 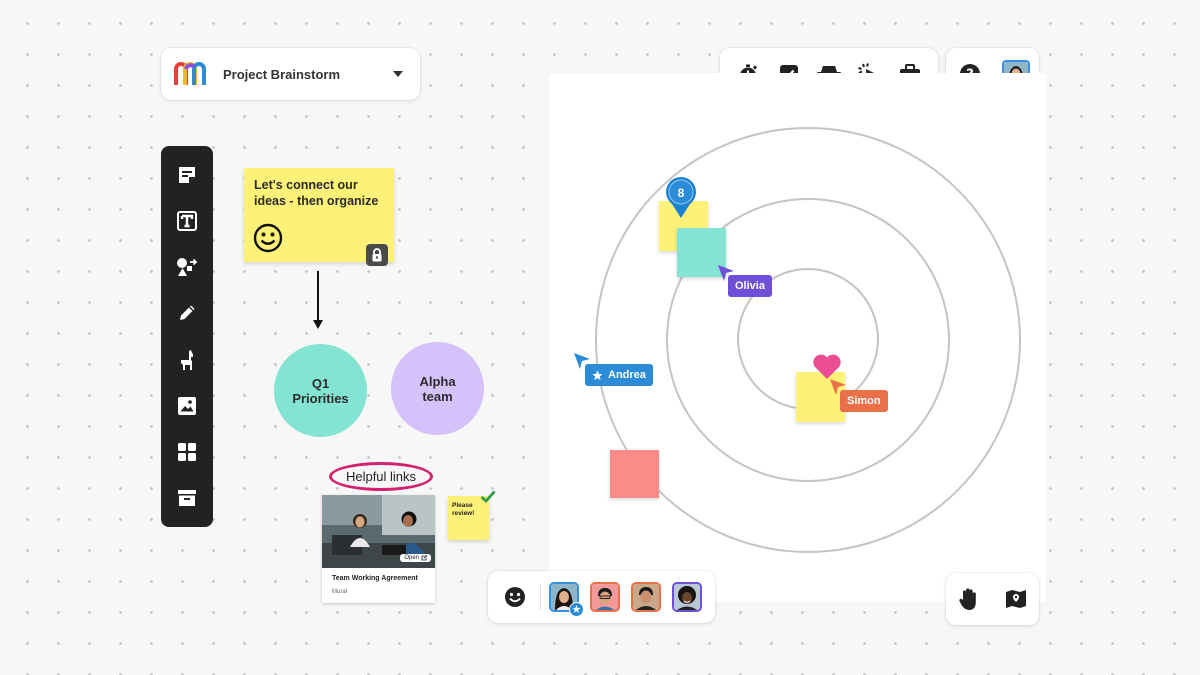 I want to click on star-icon, so click(x=597, y=374).